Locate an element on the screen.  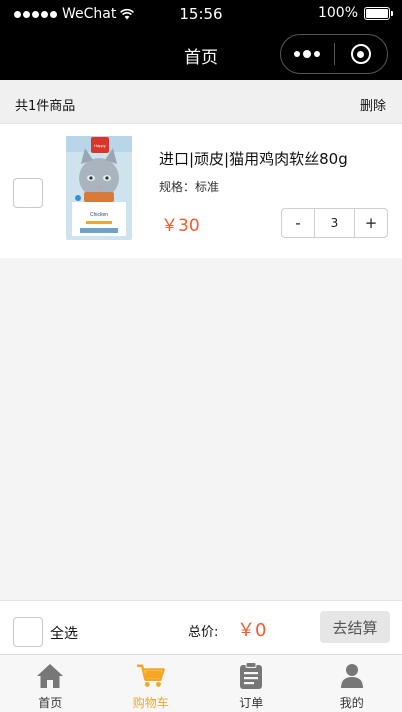
quantity-input: 3 is located at coordinates (334, 223).